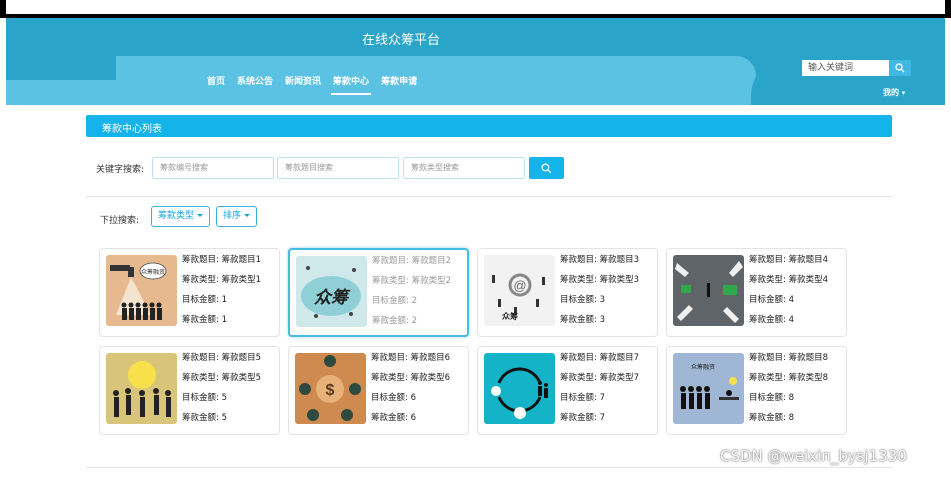 The width and height of the screenshot is (951, 477). What do you see at coordinates (813, 456) in the screenshot?
I see `watermark: CSDN @weixin_bysj1330` at bounding box center [813, 456].